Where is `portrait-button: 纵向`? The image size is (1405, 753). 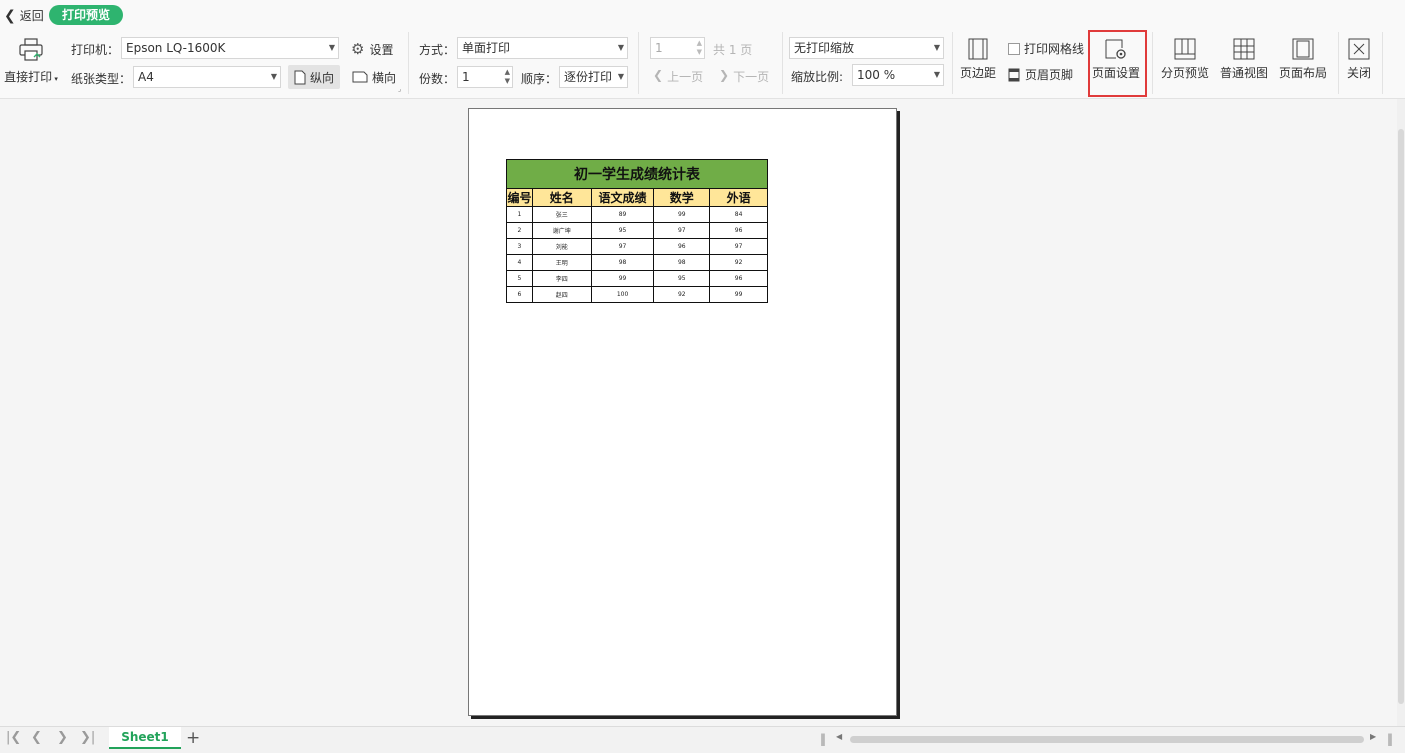
portrait-button: 纵向 is located at coordinates (314, 77).